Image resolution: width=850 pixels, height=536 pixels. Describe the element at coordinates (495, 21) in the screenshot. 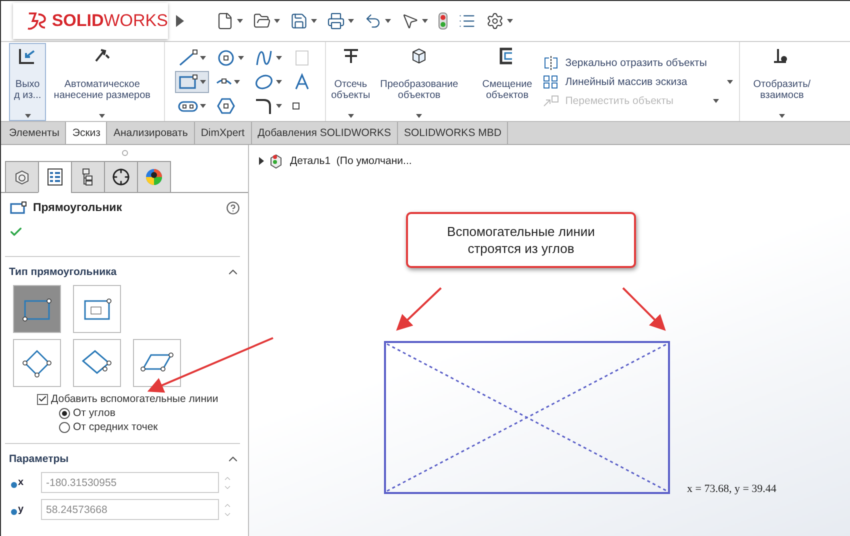

I see `settings-icon` at that location.